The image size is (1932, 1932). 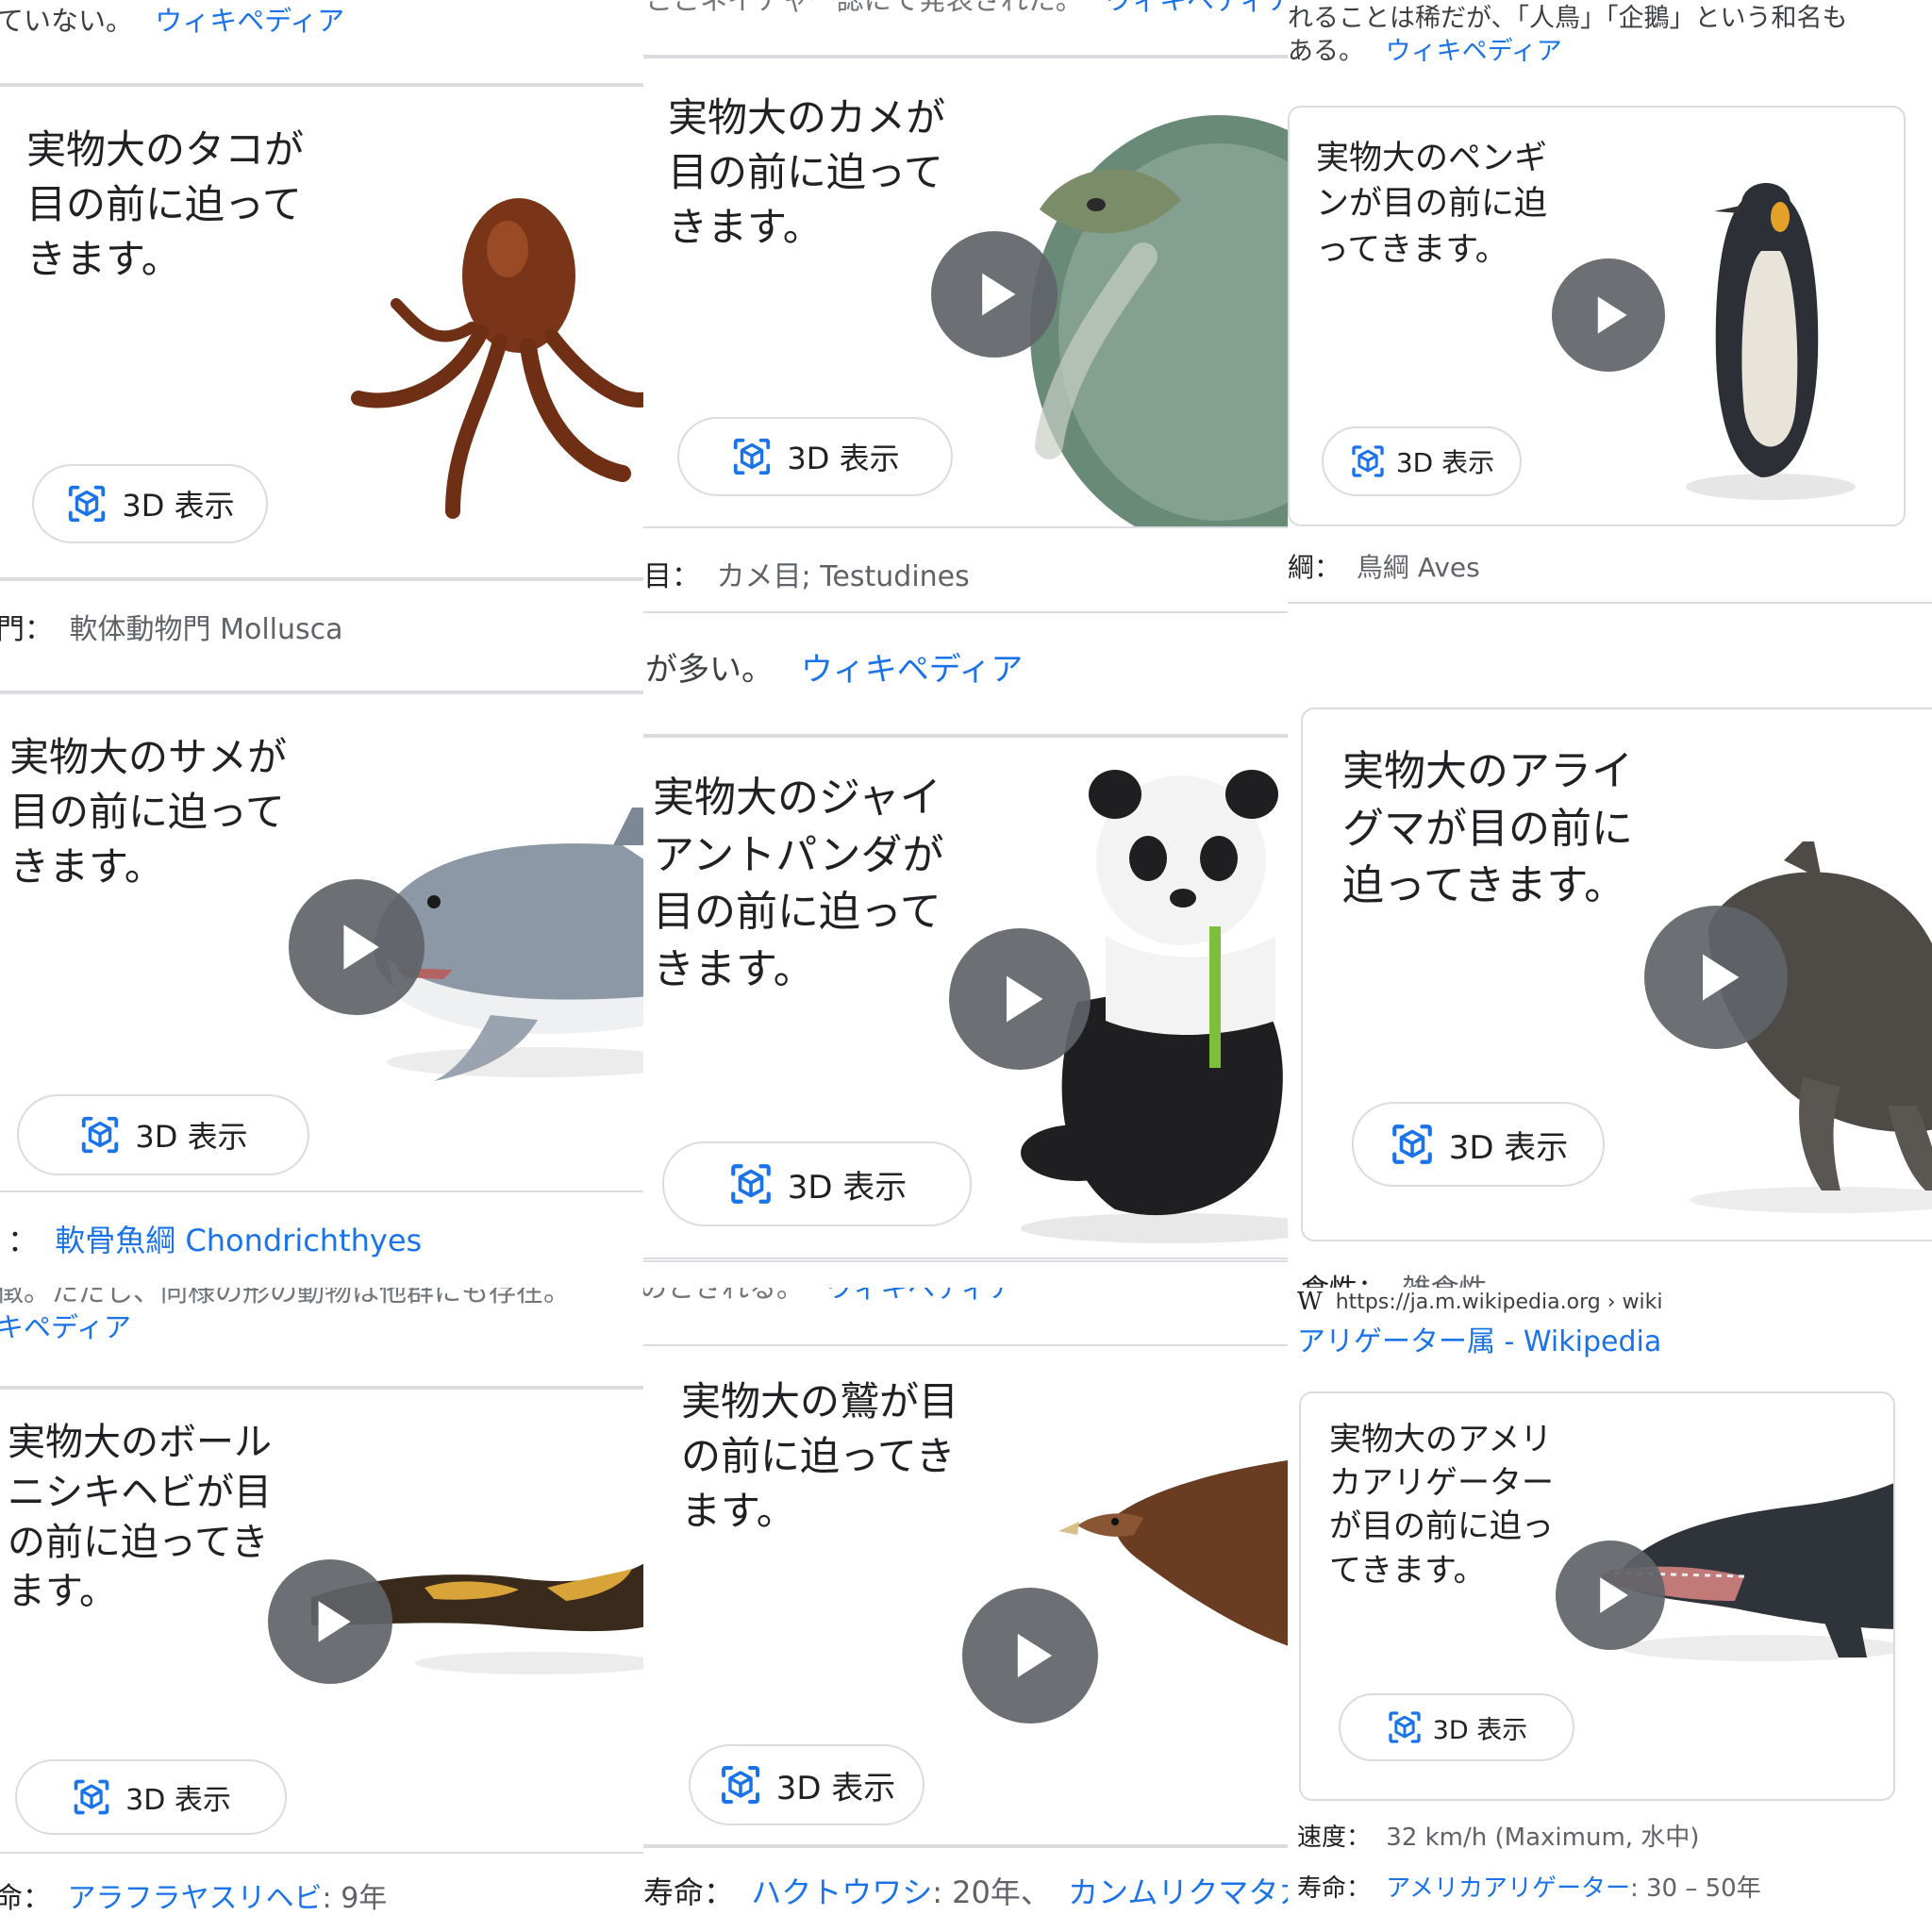 I want to click on snippet-text: 徴。ただし、同様の形の動物は他群にも存在。 キペディア, so click(x=285, y=1317).